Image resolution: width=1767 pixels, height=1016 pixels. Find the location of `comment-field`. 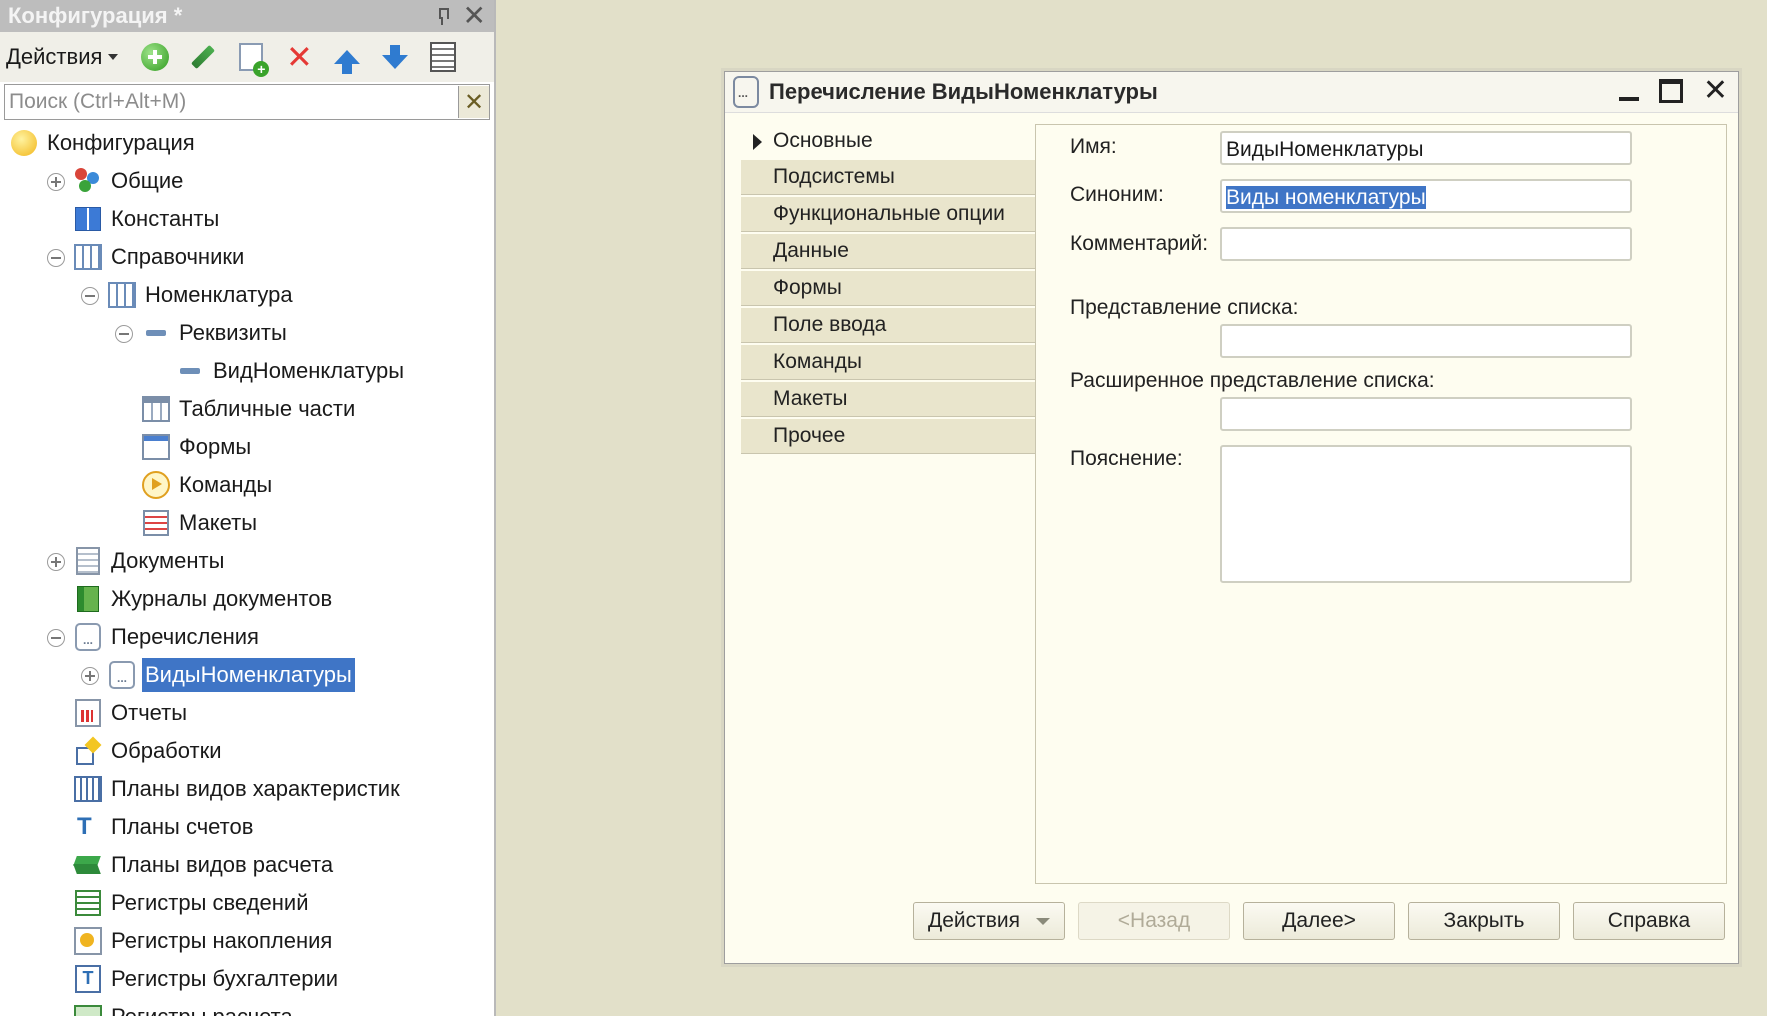

comment-field is located at coordinates (1426, 244).